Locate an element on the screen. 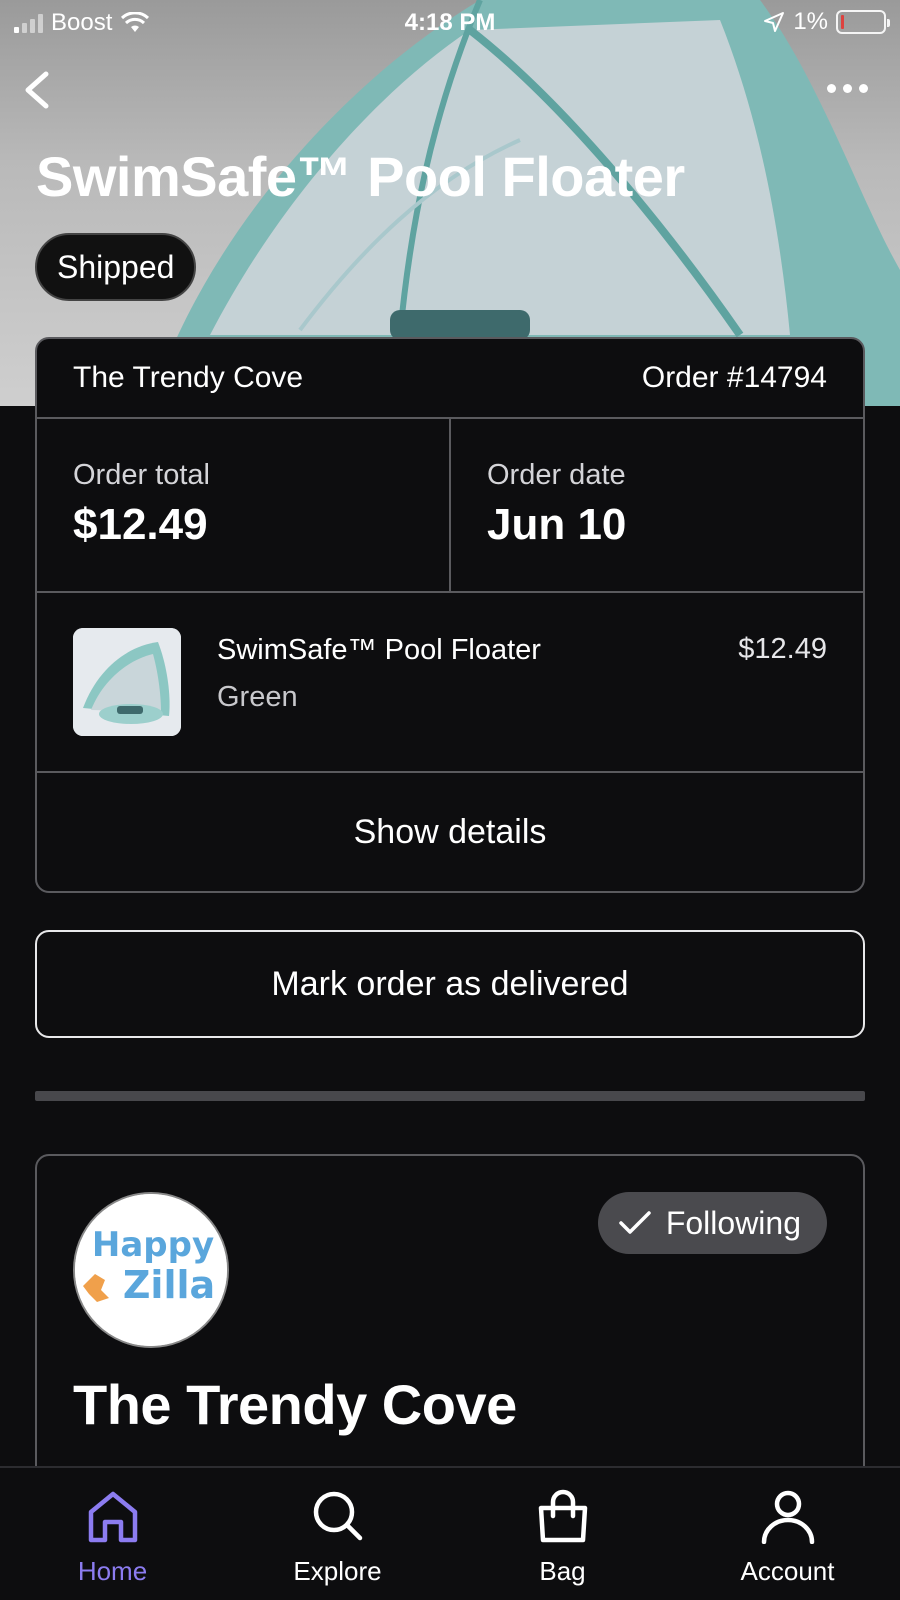  location-icon is located at coordinates (774, 22).